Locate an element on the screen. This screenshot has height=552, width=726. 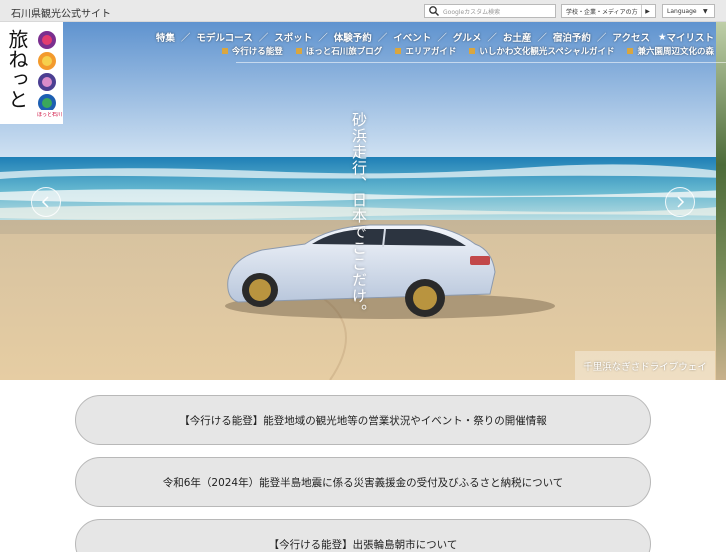
language-select: Language ▼ is located at coordinates (688, 11).